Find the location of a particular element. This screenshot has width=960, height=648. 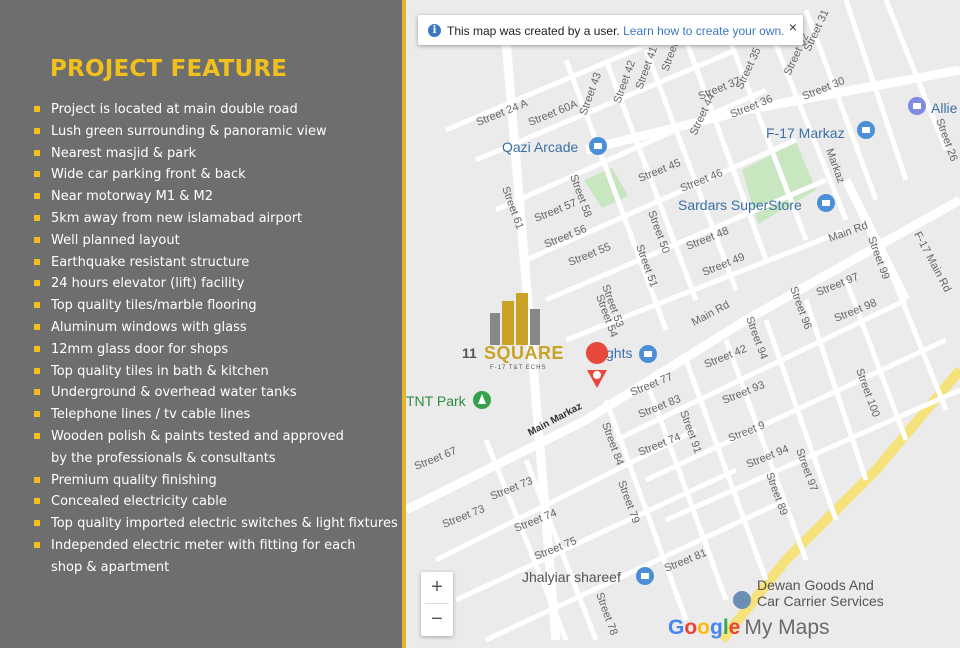

feature-text: Telephone lines / tv cable lines is located at coordinates (151, 415).